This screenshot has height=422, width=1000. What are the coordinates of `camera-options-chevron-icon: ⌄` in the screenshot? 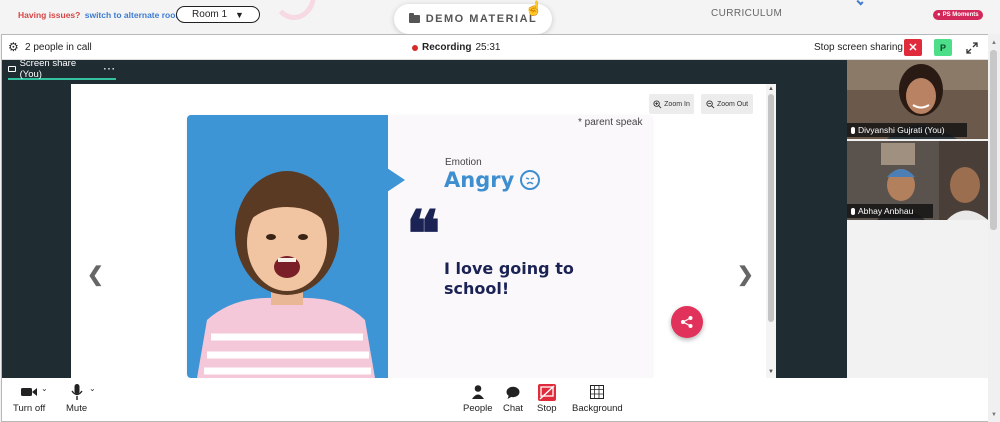 It's located at (44, 388).